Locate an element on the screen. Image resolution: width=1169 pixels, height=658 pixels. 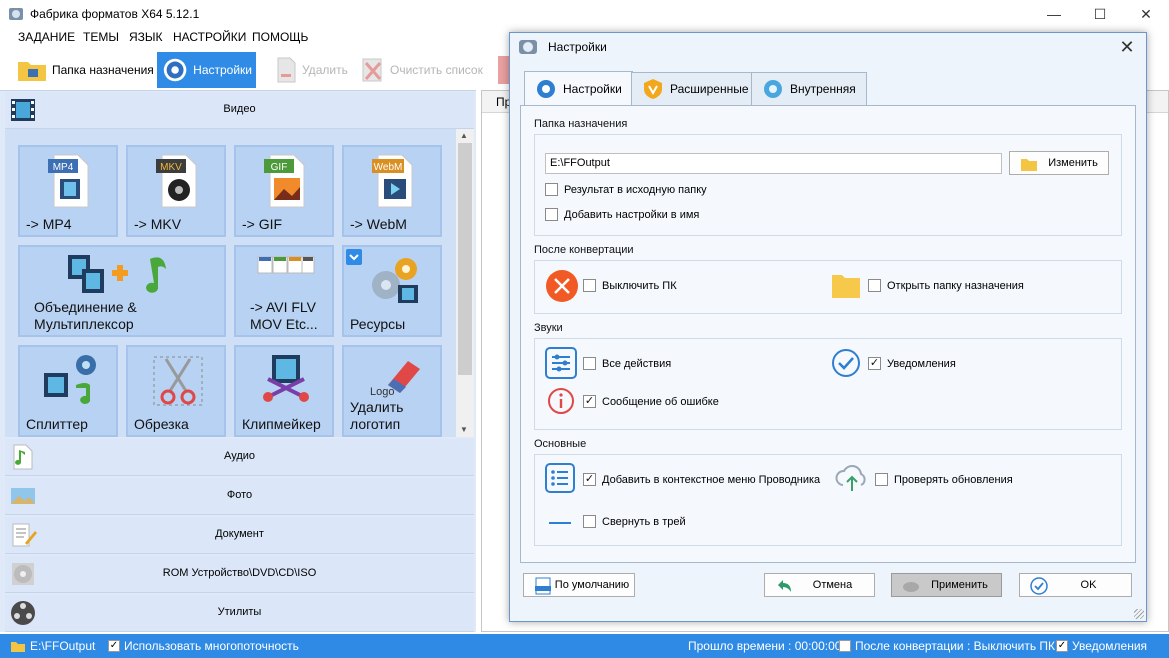
chk-result-source: Результат в исходную папку is located at coordinates (626, 189).